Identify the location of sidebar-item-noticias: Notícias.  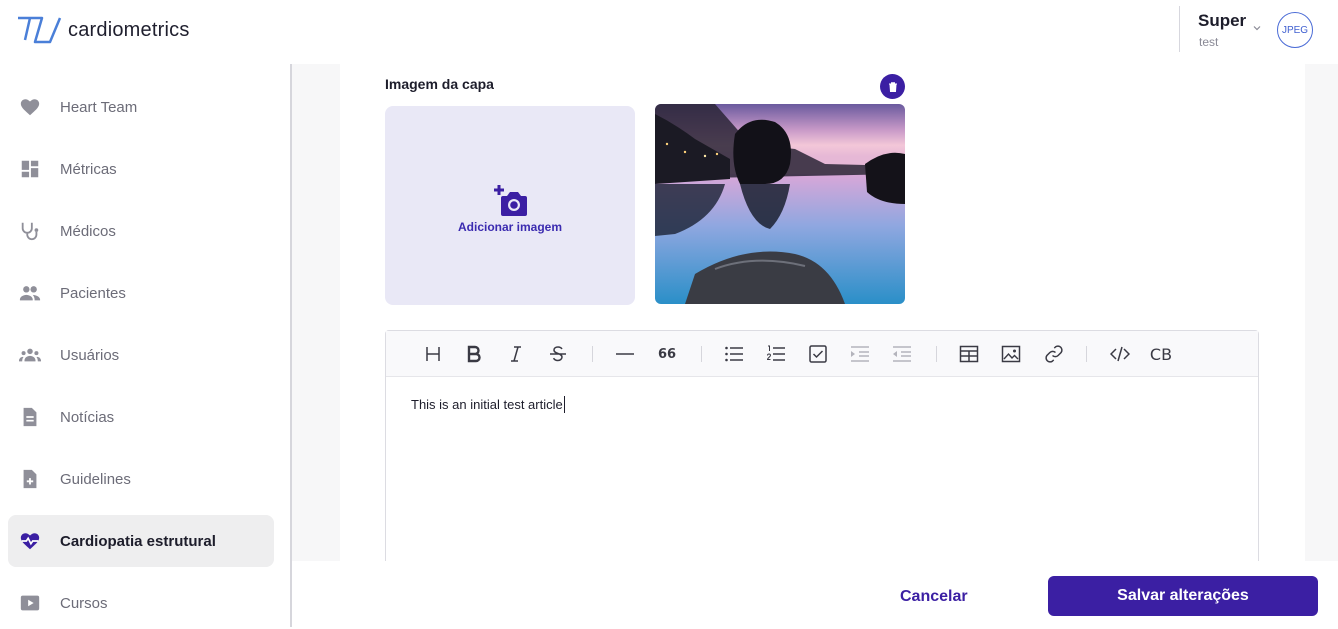
(141, 417).